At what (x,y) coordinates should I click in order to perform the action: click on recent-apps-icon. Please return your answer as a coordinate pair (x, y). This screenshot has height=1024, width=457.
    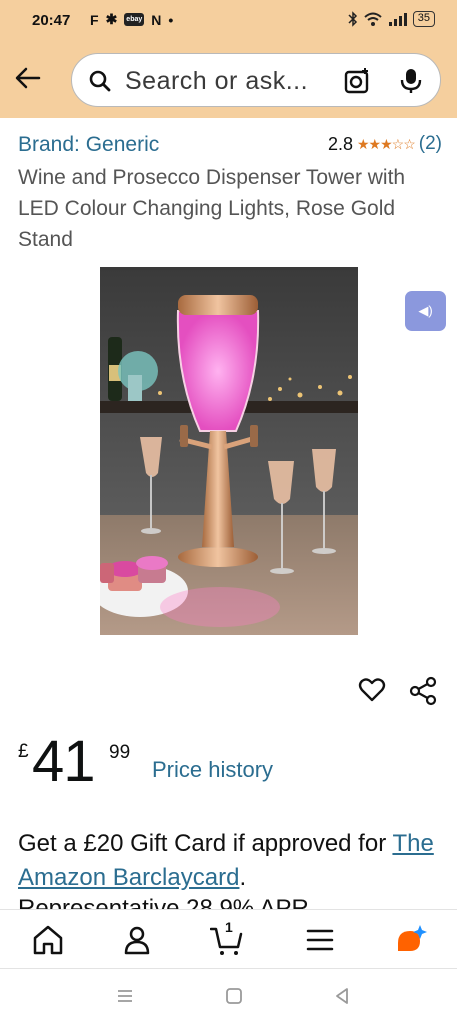
    Looking at the image, I should click on (125, 996).